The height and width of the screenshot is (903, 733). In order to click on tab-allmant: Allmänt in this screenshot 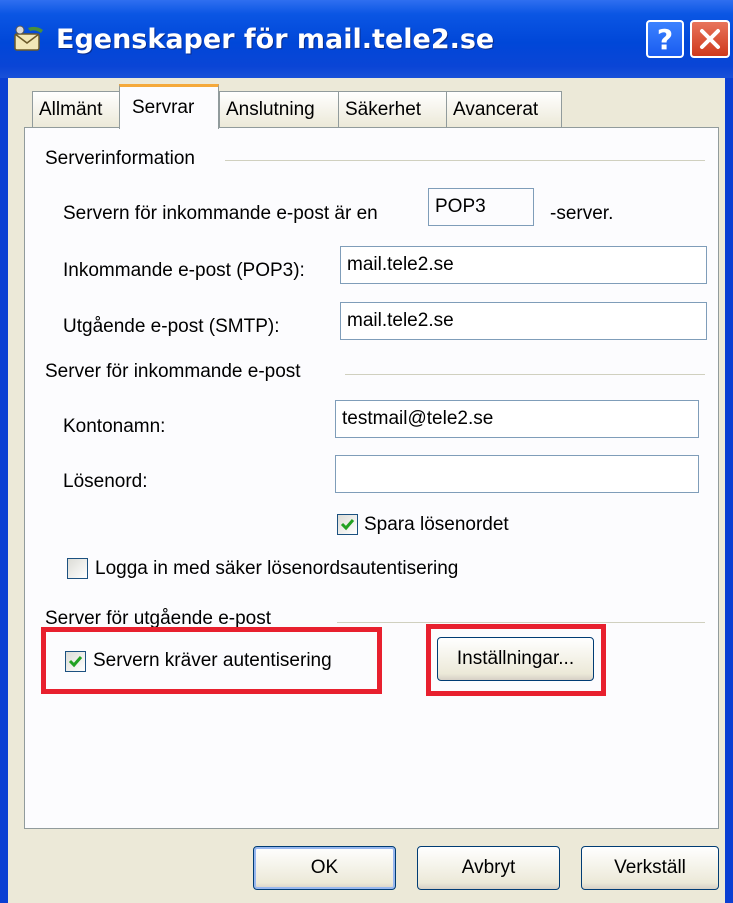, I will do `click(76, 109)`.